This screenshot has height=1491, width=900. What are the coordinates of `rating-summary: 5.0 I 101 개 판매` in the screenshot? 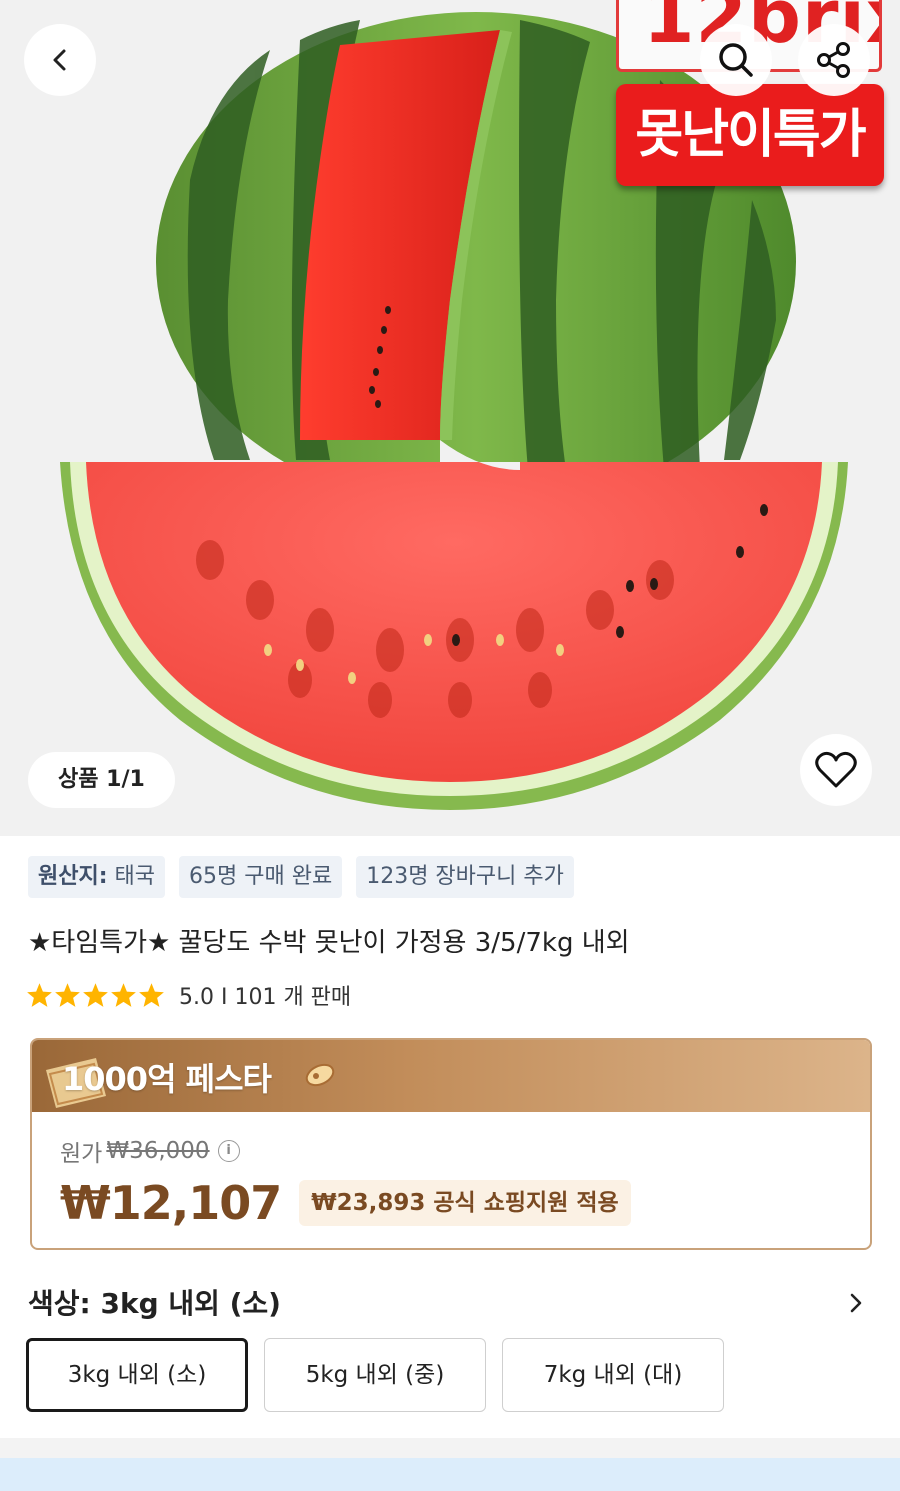 It's located at (265, 997).